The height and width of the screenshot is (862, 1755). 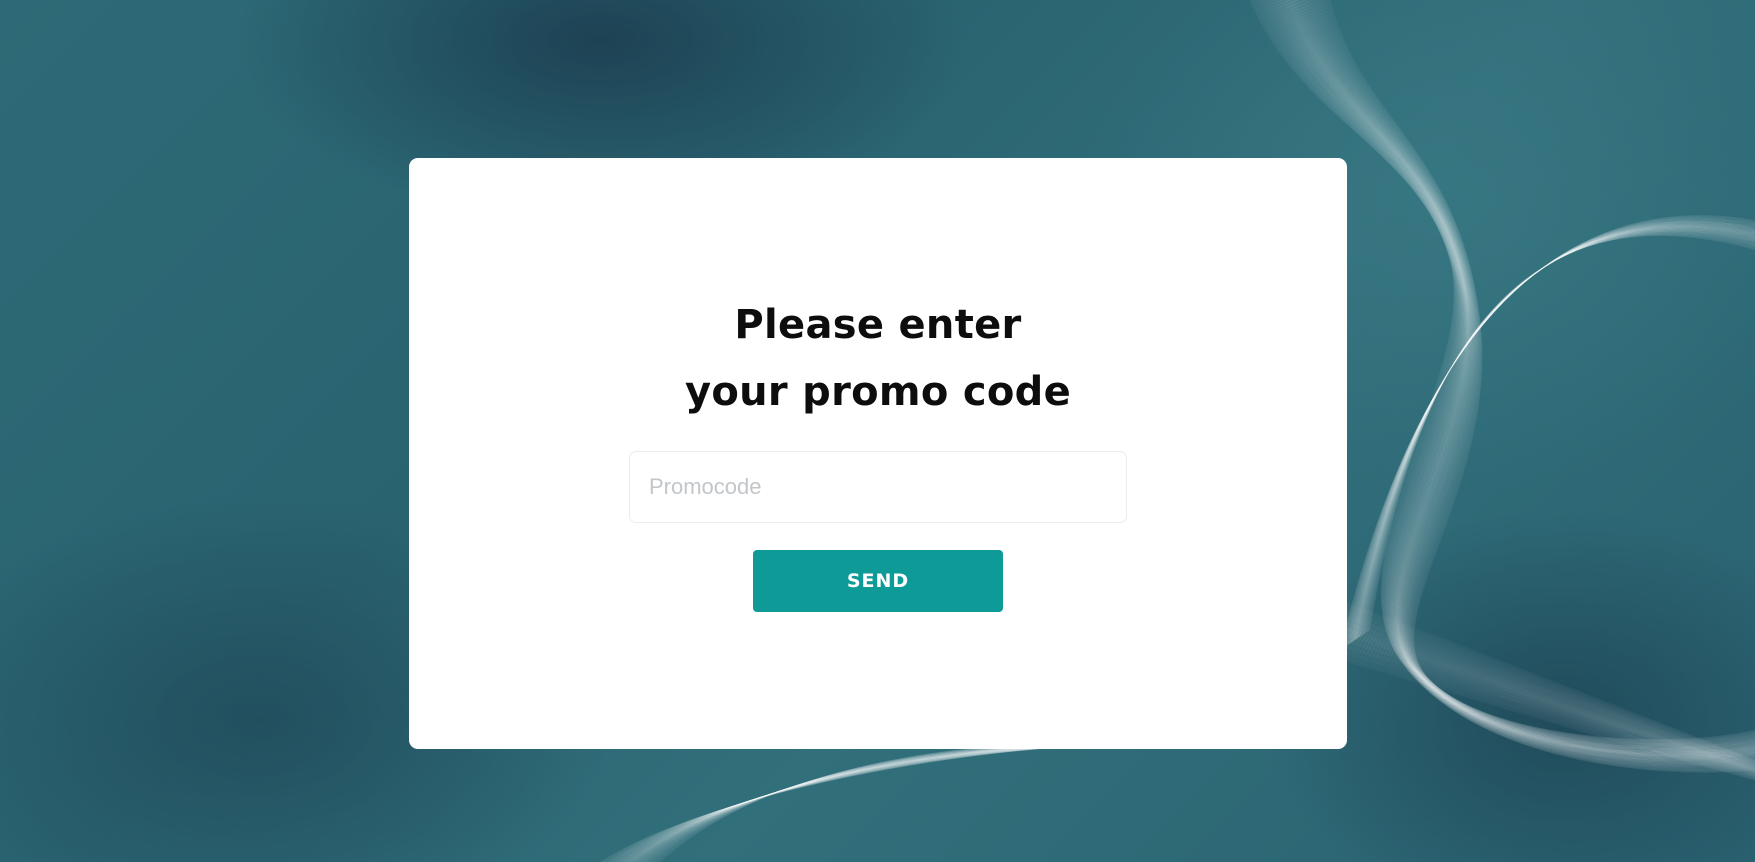 What do you see at coordinates (878, 392) in the screenshot?
I see `page-title-line-2: your promo code` at bounding box center [878, 392].